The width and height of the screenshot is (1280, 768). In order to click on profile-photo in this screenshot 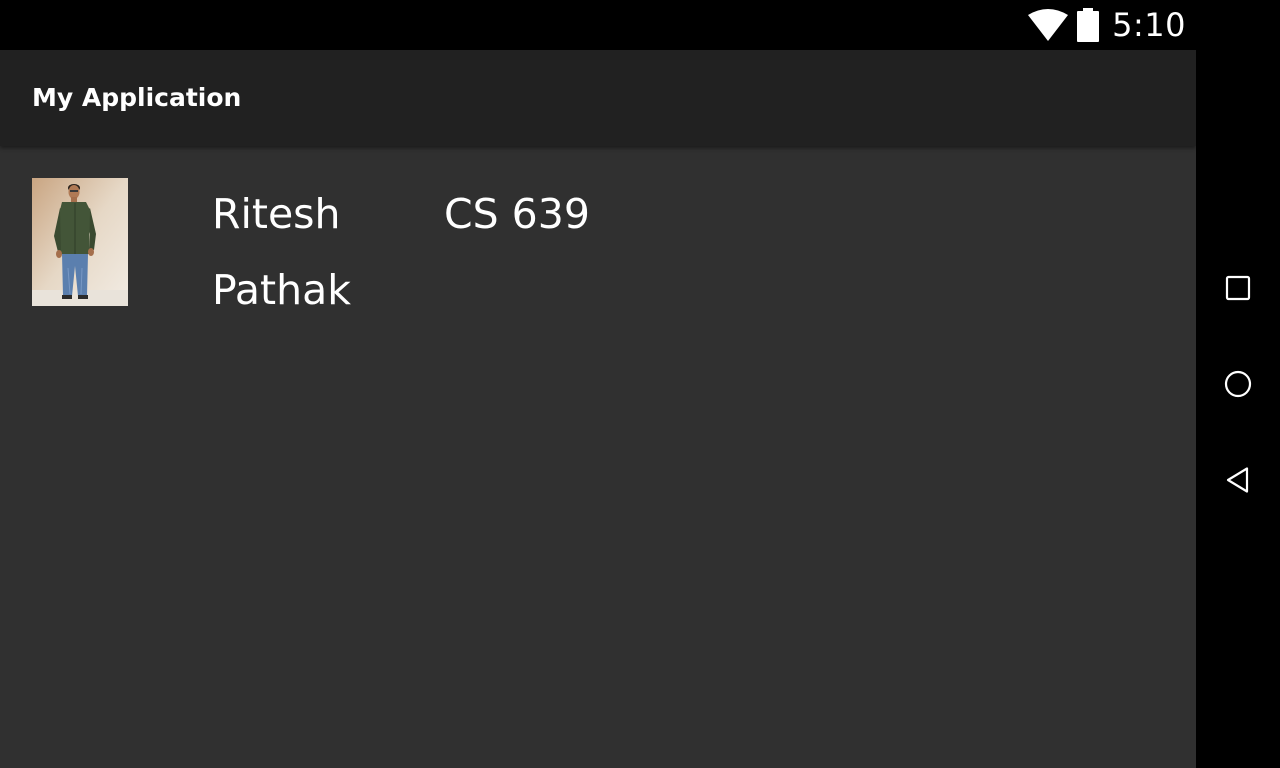, I will do `click(80, 242)`.